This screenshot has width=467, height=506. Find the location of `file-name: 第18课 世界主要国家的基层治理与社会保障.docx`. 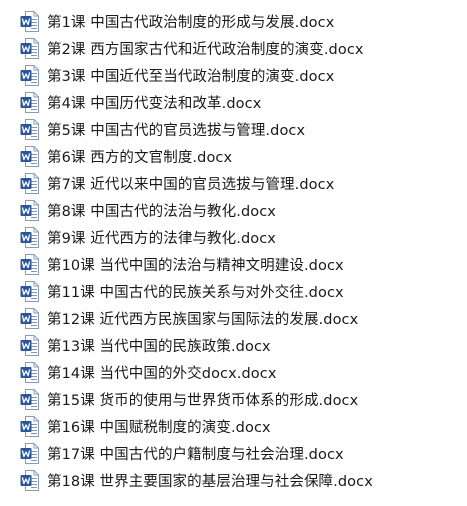

file-name: 第18课 世界主要国家的基层治理与社会保障.docx is located at coordinates (210, 482).